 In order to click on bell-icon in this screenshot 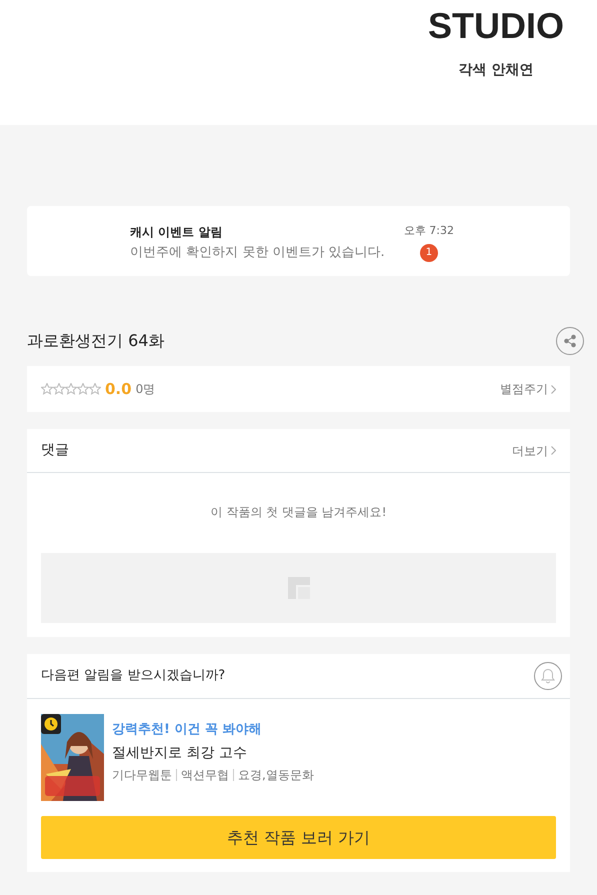, I will do `click(548, 676)`.